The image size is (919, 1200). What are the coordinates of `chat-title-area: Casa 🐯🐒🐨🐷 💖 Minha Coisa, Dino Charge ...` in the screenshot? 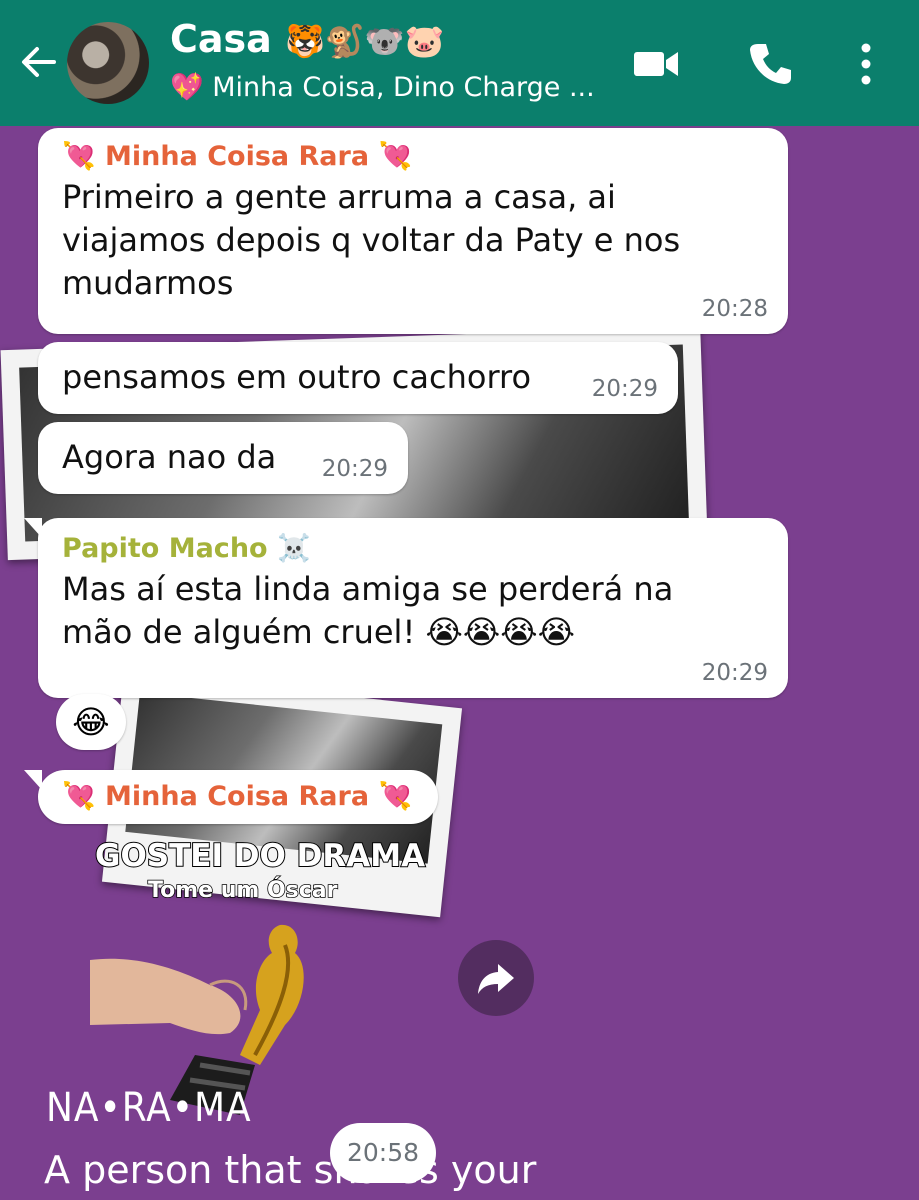 It's located at (390, 61).